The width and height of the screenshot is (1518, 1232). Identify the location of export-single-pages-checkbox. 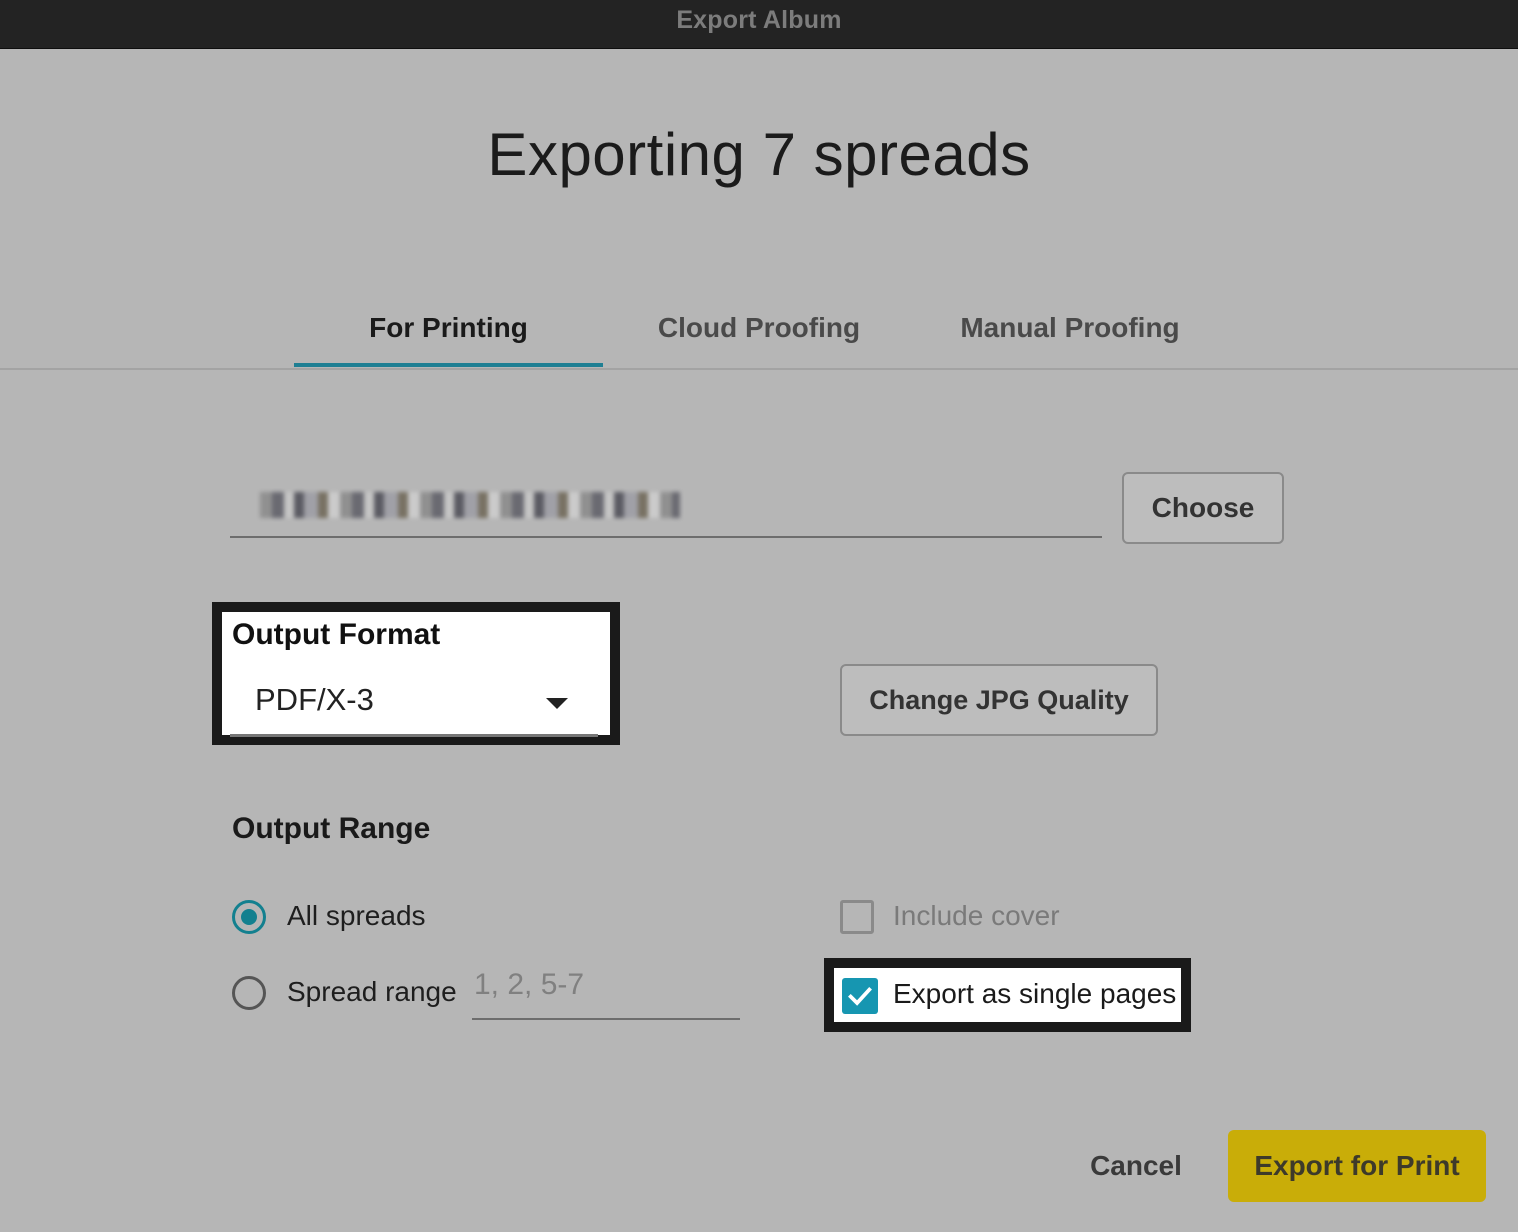
(860, 996).